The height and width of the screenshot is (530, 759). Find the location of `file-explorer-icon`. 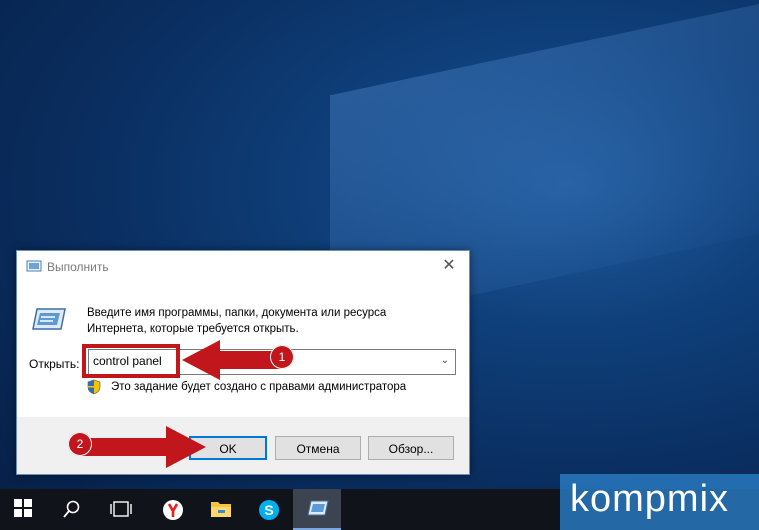

file-explorer-icon is located at coordinates (221, 509).